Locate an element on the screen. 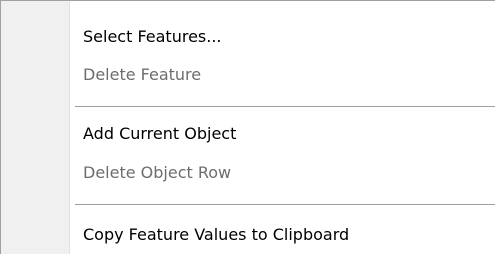  menu-item-copy-feature-values: Copy Feature Values to Clipboard is located at coordinates (282, 236).